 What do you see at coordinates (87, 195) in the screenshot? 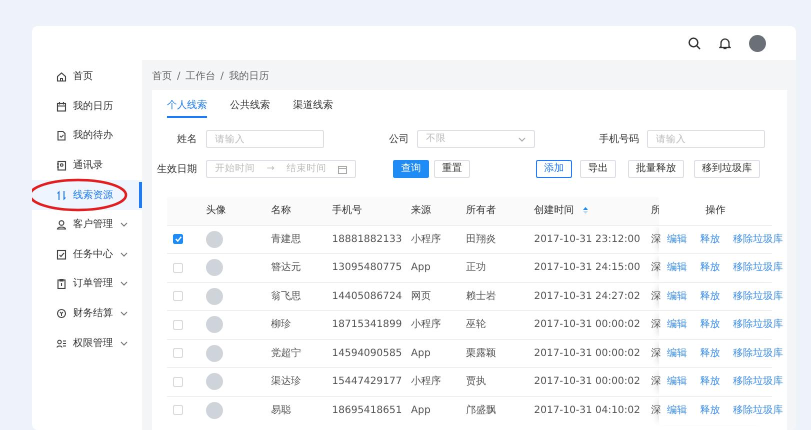
I see `sidebar-item: 线索资源` at bounding box center [87, 195].